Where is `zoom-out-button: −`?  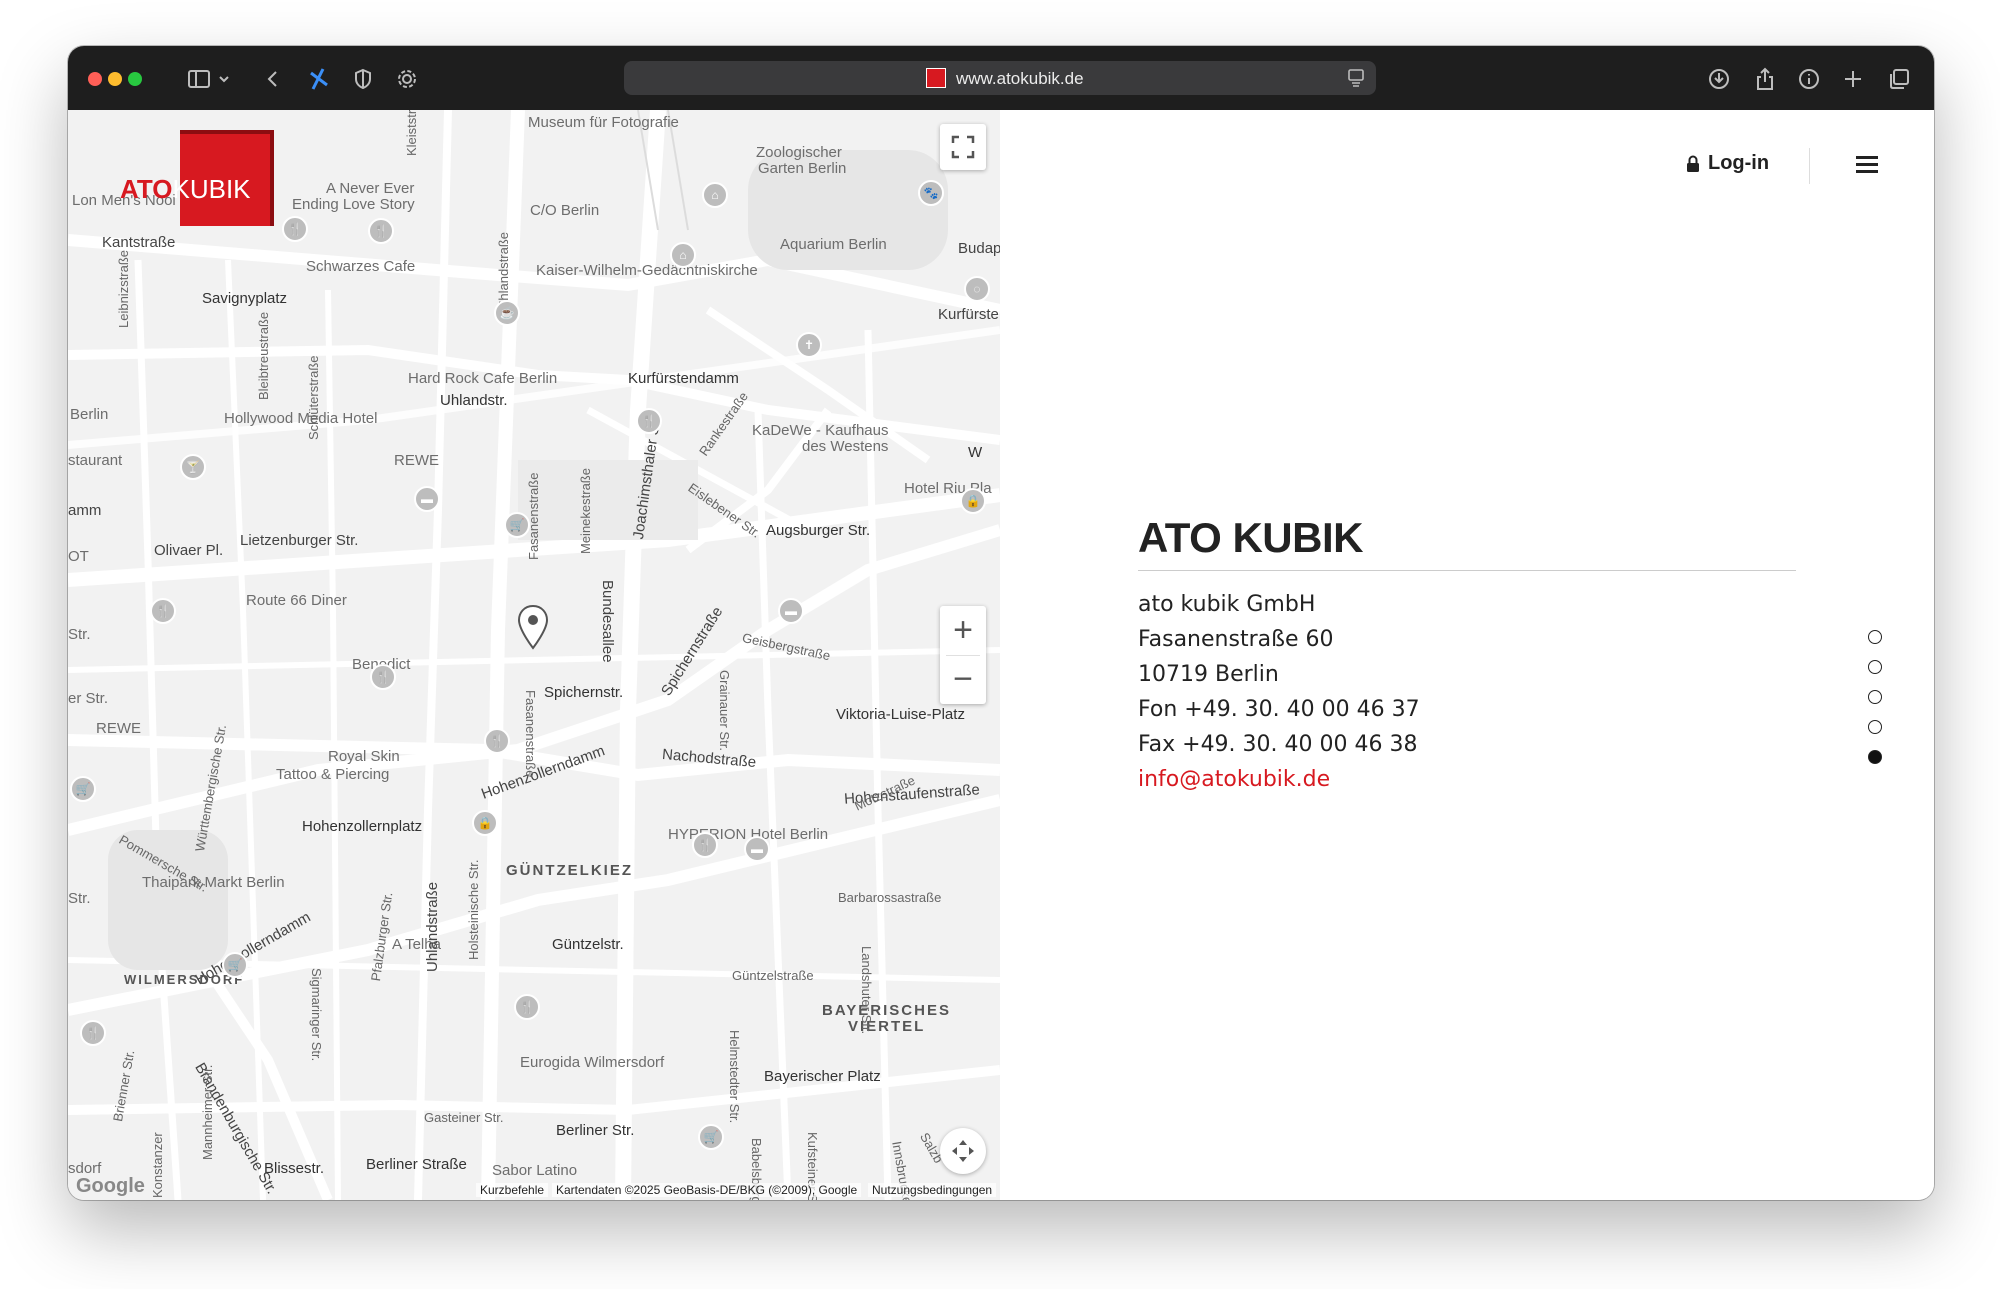
zoom-out-button: − is located at coordinates (963, 679).